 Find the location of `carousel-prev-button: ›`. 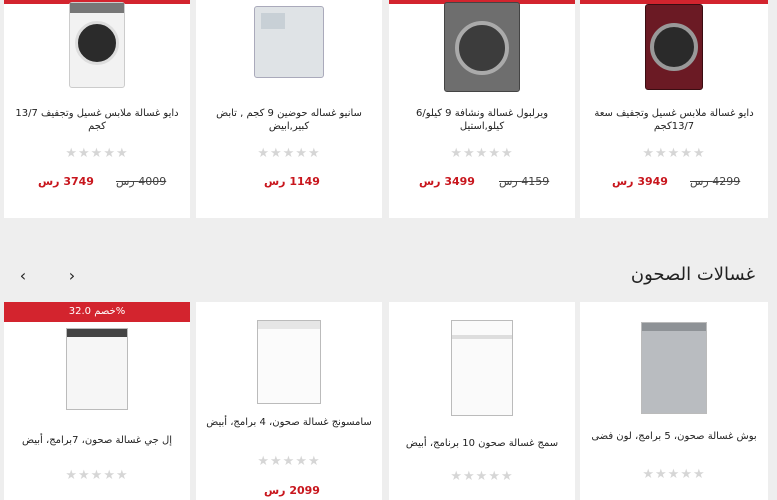

carousel-prev-button: › is located at coordinates (72, 275).